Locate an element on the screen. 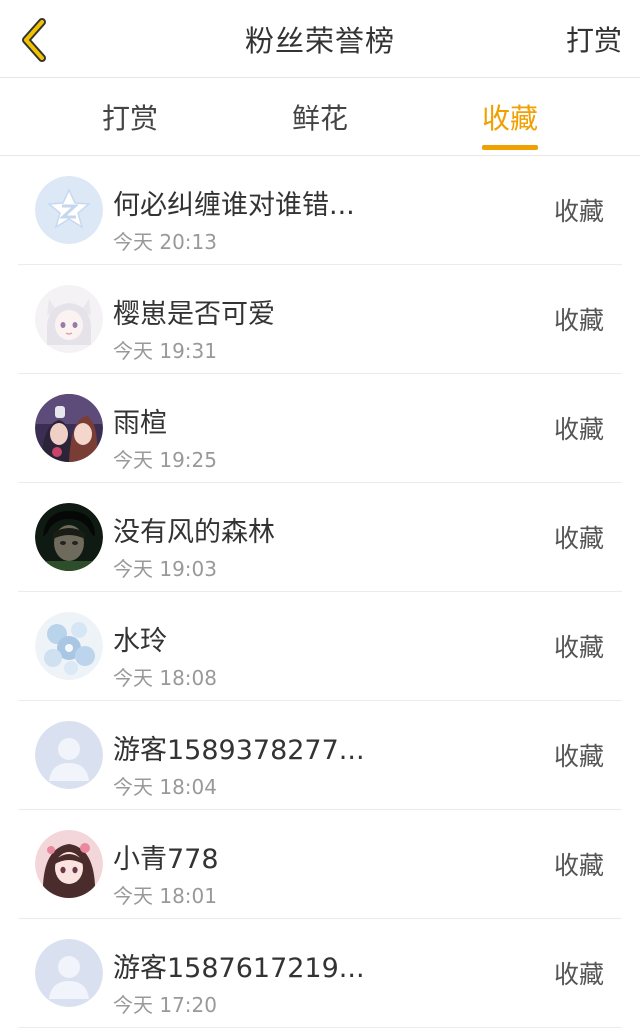 This screenshot has width=640, height=1028. fan-time: 今天 18:08 is located at coordinates (165, 678).